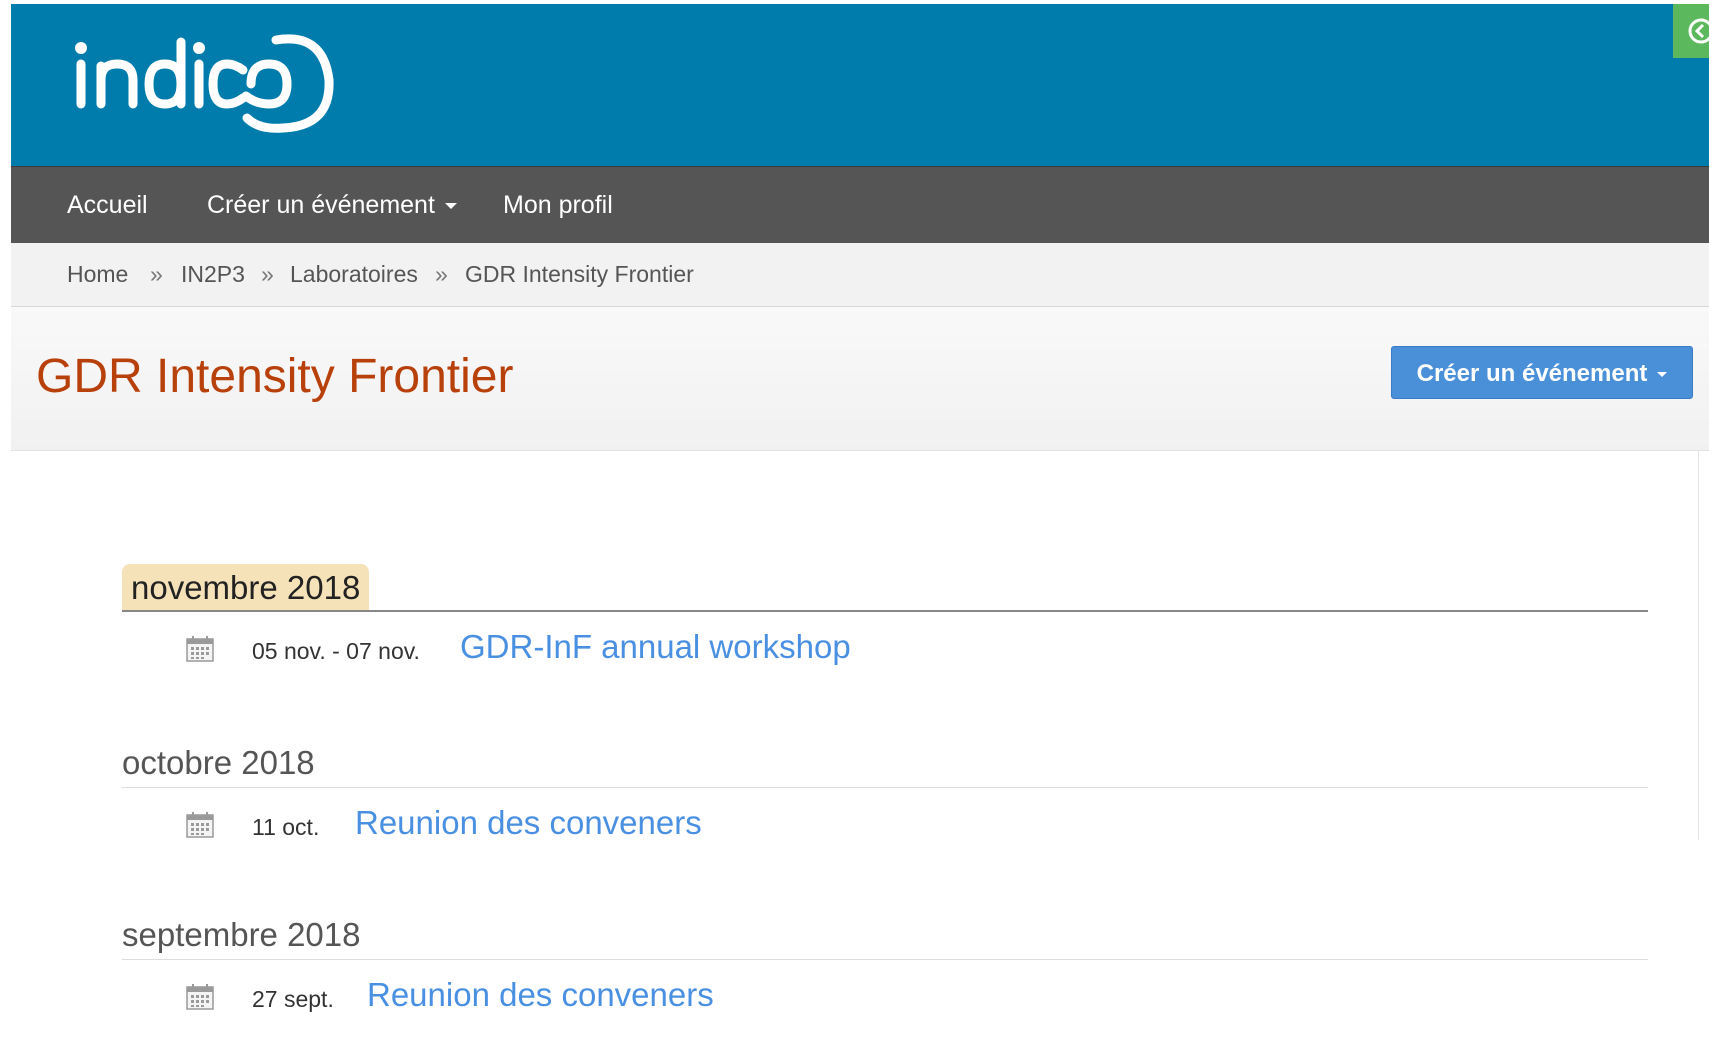  I want to click on back-circle-icon, so click(1698, 31).